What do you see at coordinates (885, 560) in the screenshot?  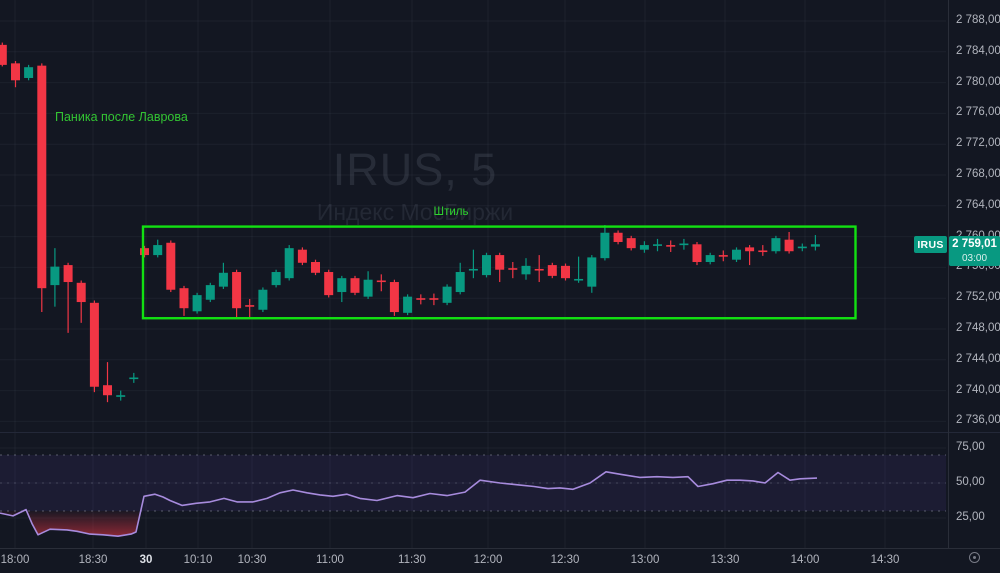 I see `time-tick: 14:30` at bounding box center [885, 560].